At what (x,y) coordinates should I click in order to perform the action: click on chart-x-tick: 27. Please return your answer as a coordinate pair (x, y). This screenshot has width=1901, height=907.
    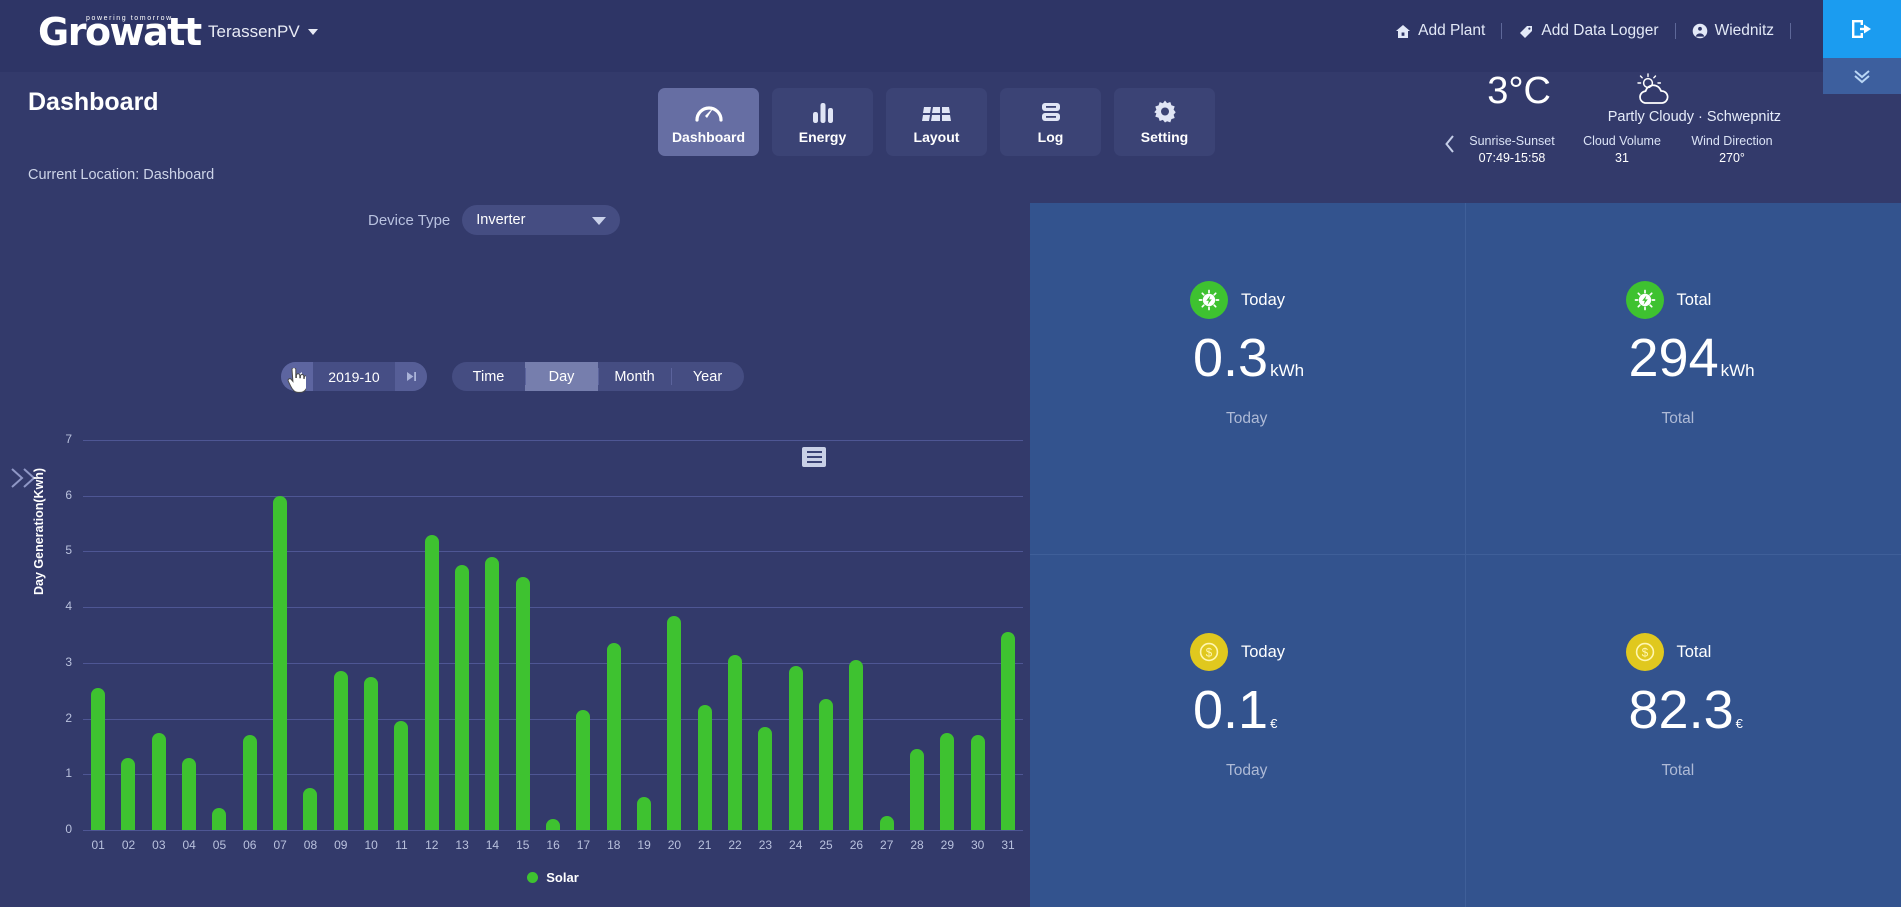
    Looking at the image, I should click on (887, 845).